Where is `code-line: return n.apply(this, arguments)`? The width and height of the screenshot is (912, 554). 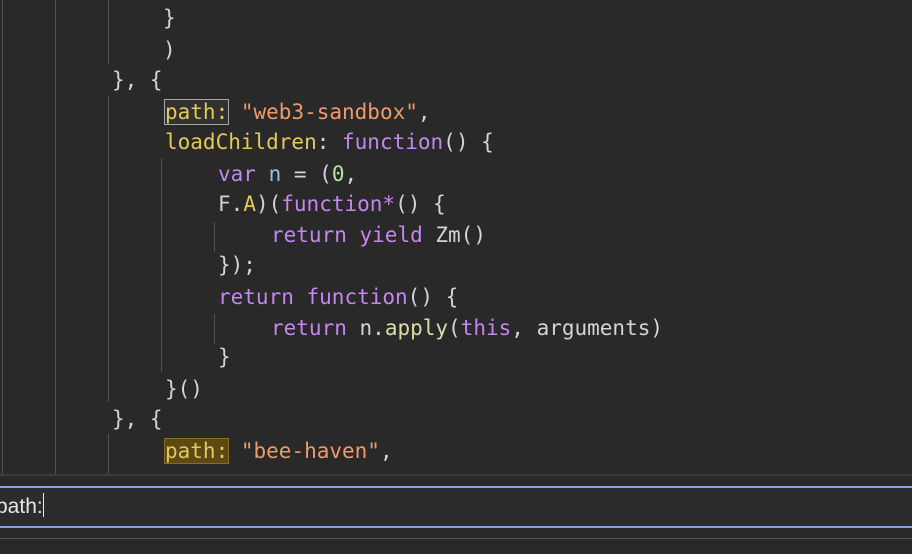 code-line: return n.apply(this, arguments) is located at coordinates (467, 328).